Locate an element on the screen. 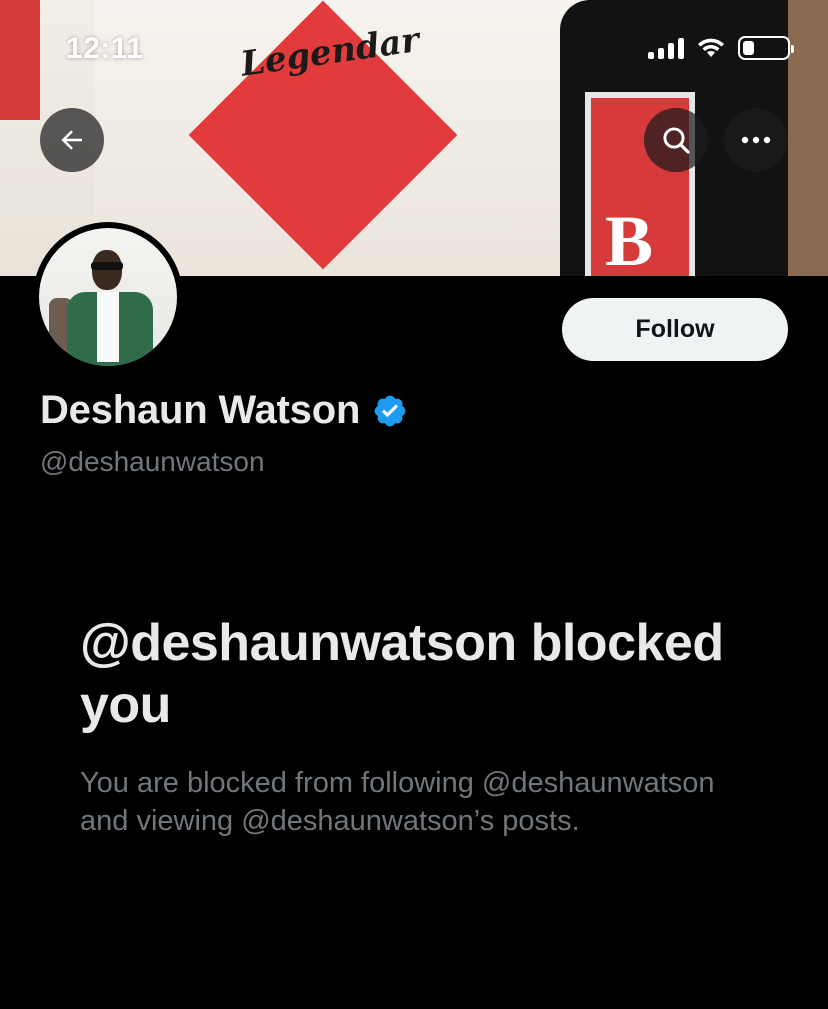 This screenshot has height=1009, width=828. status-icons is located at coordinates (721, 48).